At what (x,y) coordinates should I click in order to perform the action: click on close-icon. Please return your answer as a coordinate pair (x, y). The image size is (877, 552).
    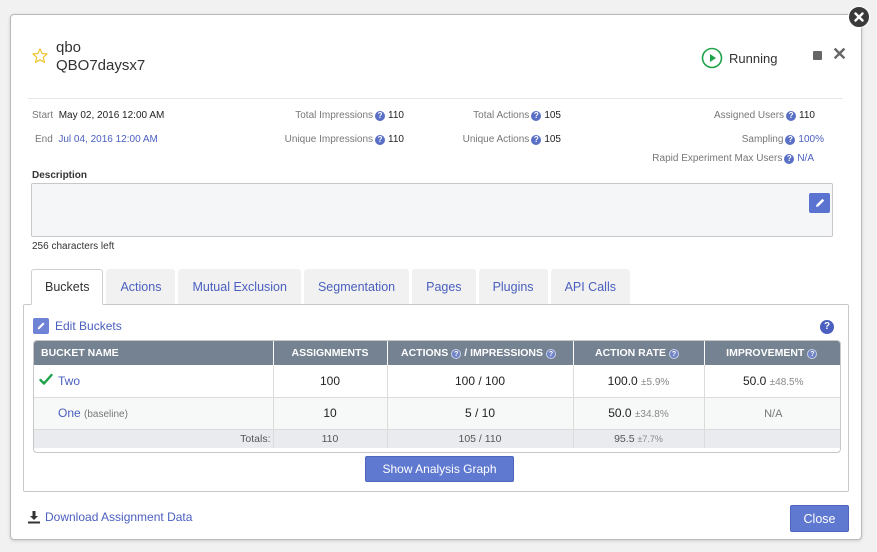
    Looking at the image, I should click on (859, 17).